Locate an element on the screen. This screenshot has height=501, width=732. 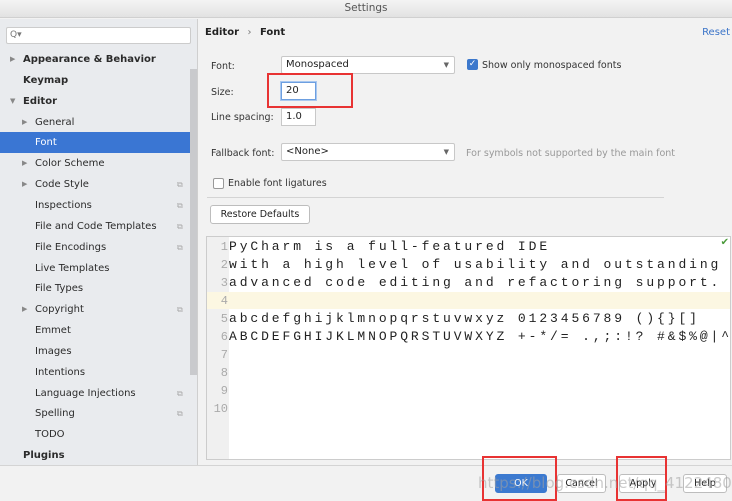
sidebar-item-plugins: Plugins is located at coordinates (98, 455).